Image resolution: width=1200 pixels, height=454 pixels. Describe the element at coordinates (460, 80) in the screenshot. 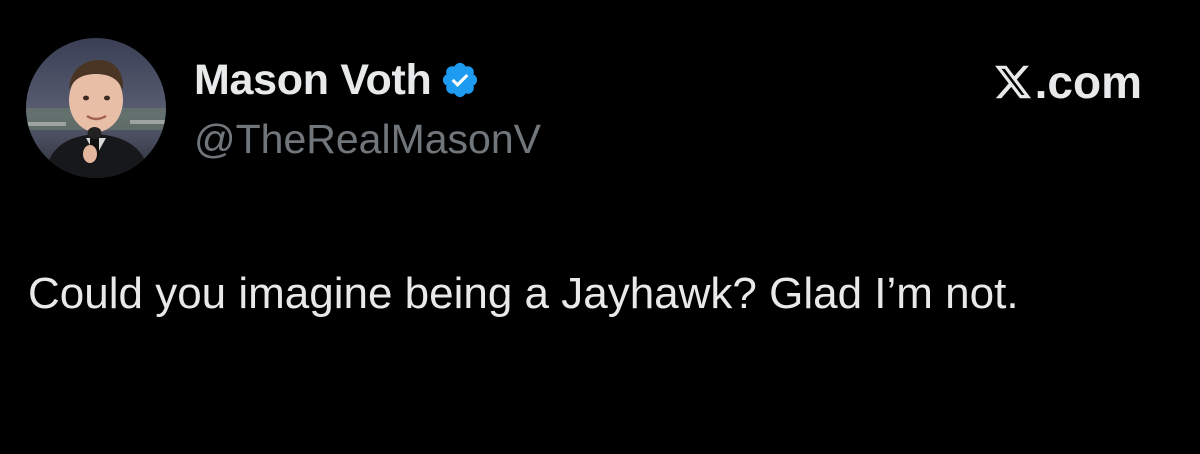

I see `verified-badge-icon` at that location.